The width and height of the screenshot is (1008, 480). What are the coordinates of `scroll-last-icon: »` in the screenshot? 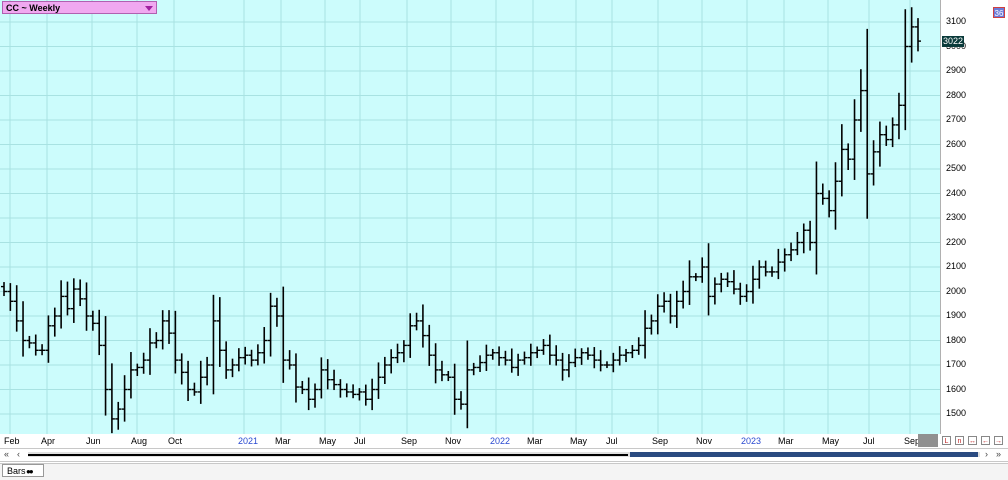 It's located at (998, 454).